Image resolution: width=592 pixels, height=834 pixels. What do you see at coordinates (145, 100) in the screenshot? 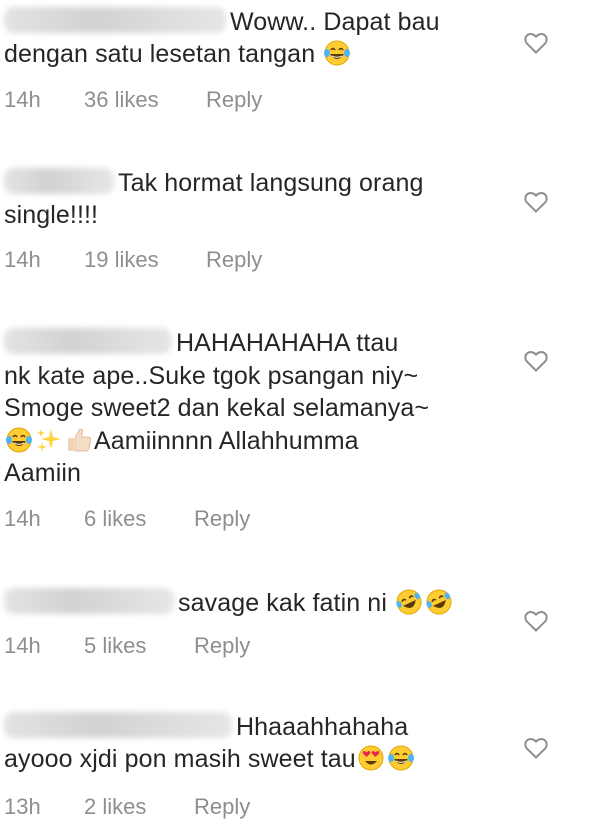
I see `comment-likes: 36 likes` at bounding box center [145, 100].